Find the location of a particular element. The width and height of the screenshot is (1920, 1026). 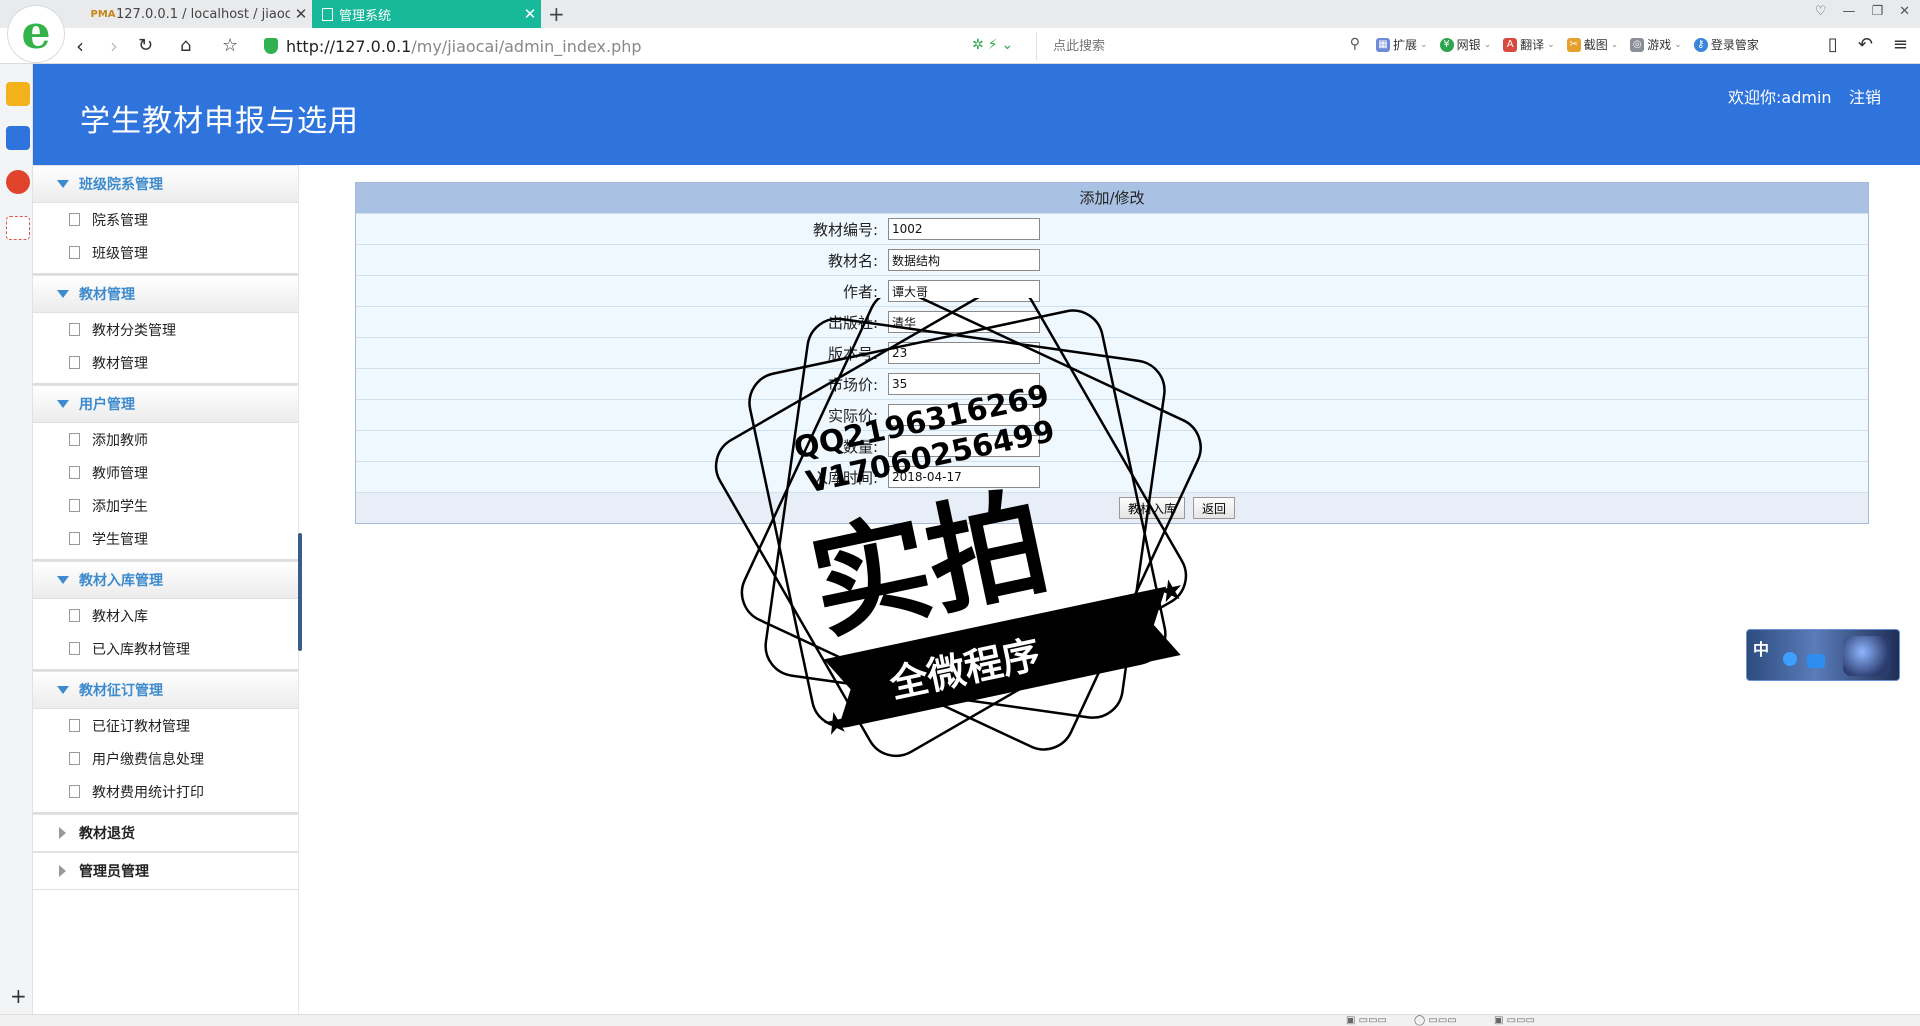

menu-item-department-manage: 院系管理 is located at coordinates (165, 219).